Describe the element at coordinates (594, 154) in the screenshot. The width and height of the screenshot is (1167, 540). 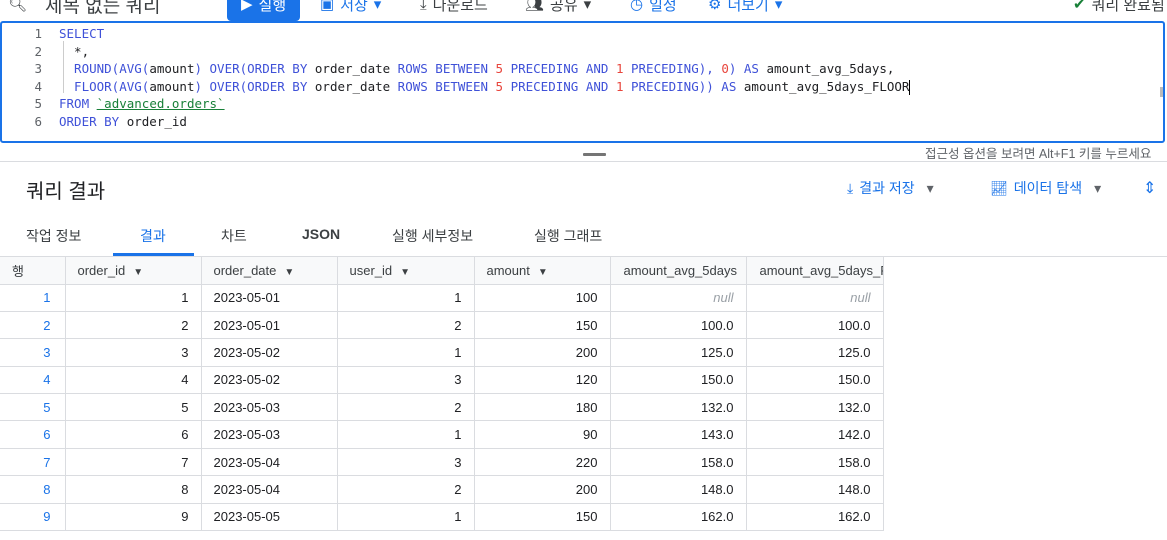
I see `resize-handle` at that location.